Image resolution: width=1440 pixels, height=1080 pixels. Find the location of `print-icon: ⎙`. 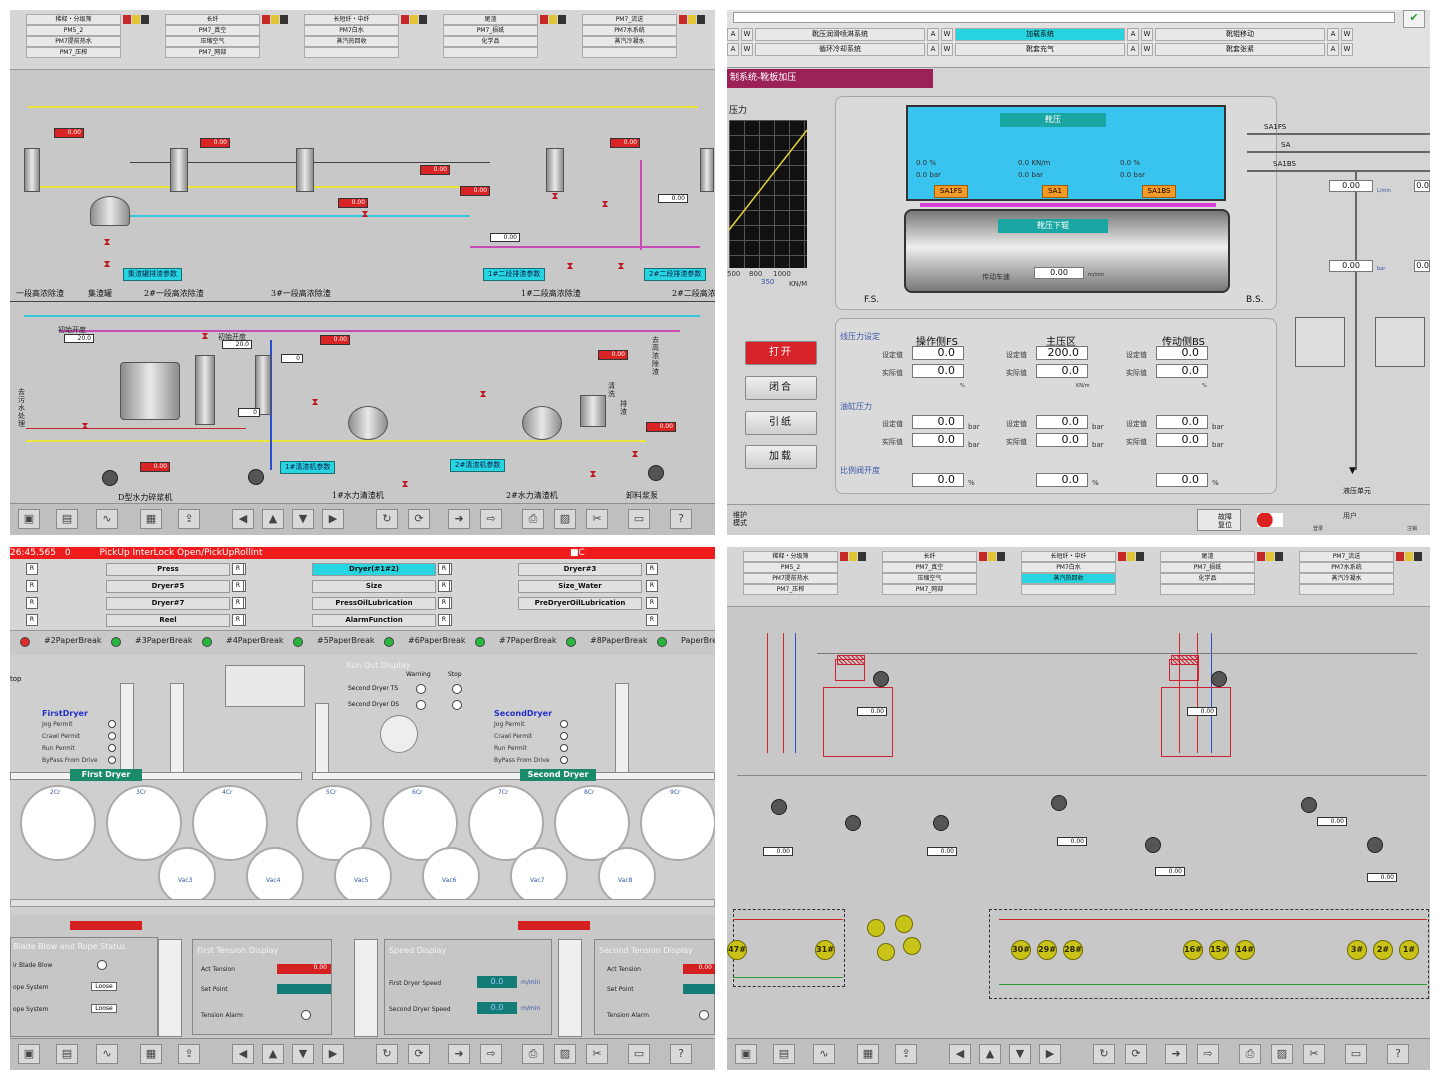

print-icon: ⎙ is located at coordinates (533, 1054).